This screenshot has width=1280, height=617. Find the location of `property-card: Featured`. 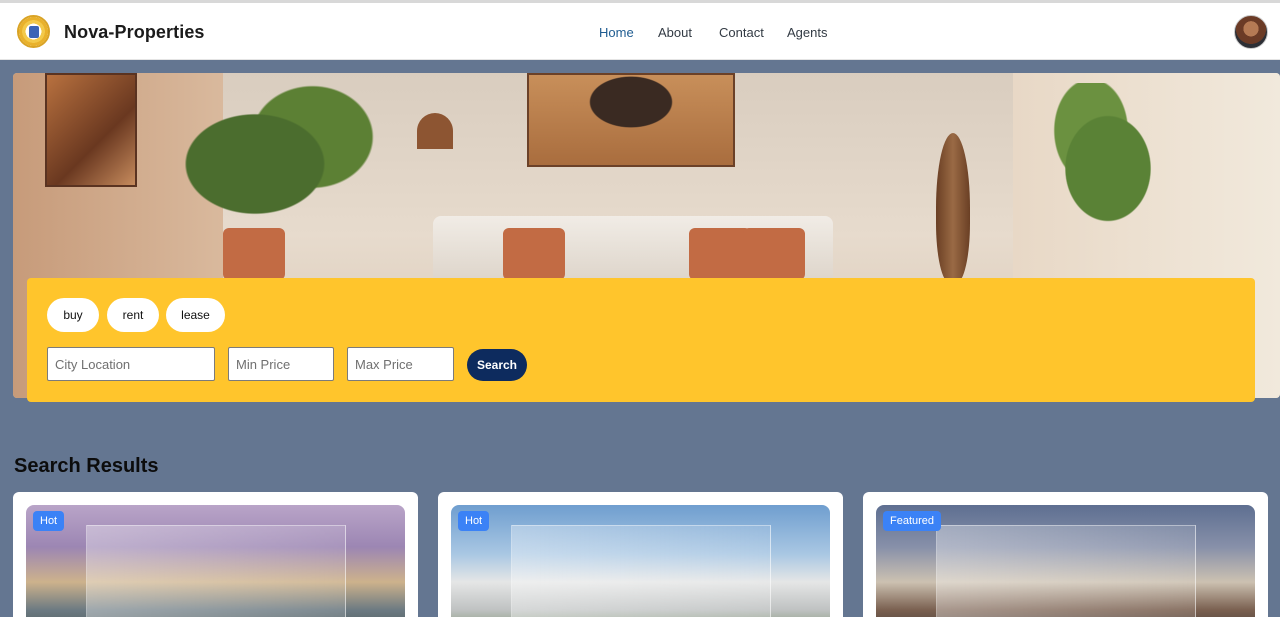

property-card: Featured is located at coordinates (1065, 554).